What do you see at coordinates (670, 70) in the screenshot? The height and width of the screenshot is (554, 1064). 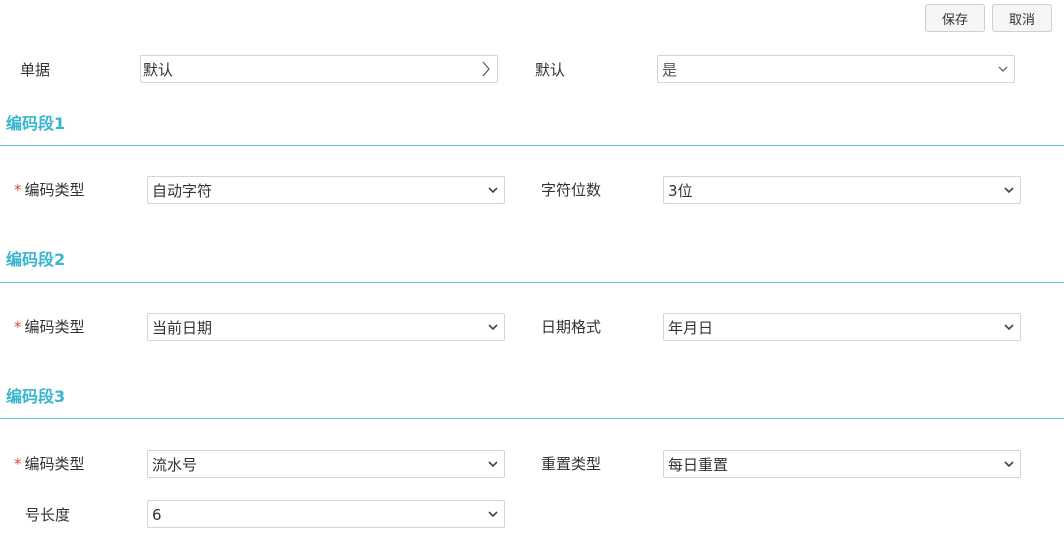 I see `default-select-value: 是` at bounding box center [670, 70].